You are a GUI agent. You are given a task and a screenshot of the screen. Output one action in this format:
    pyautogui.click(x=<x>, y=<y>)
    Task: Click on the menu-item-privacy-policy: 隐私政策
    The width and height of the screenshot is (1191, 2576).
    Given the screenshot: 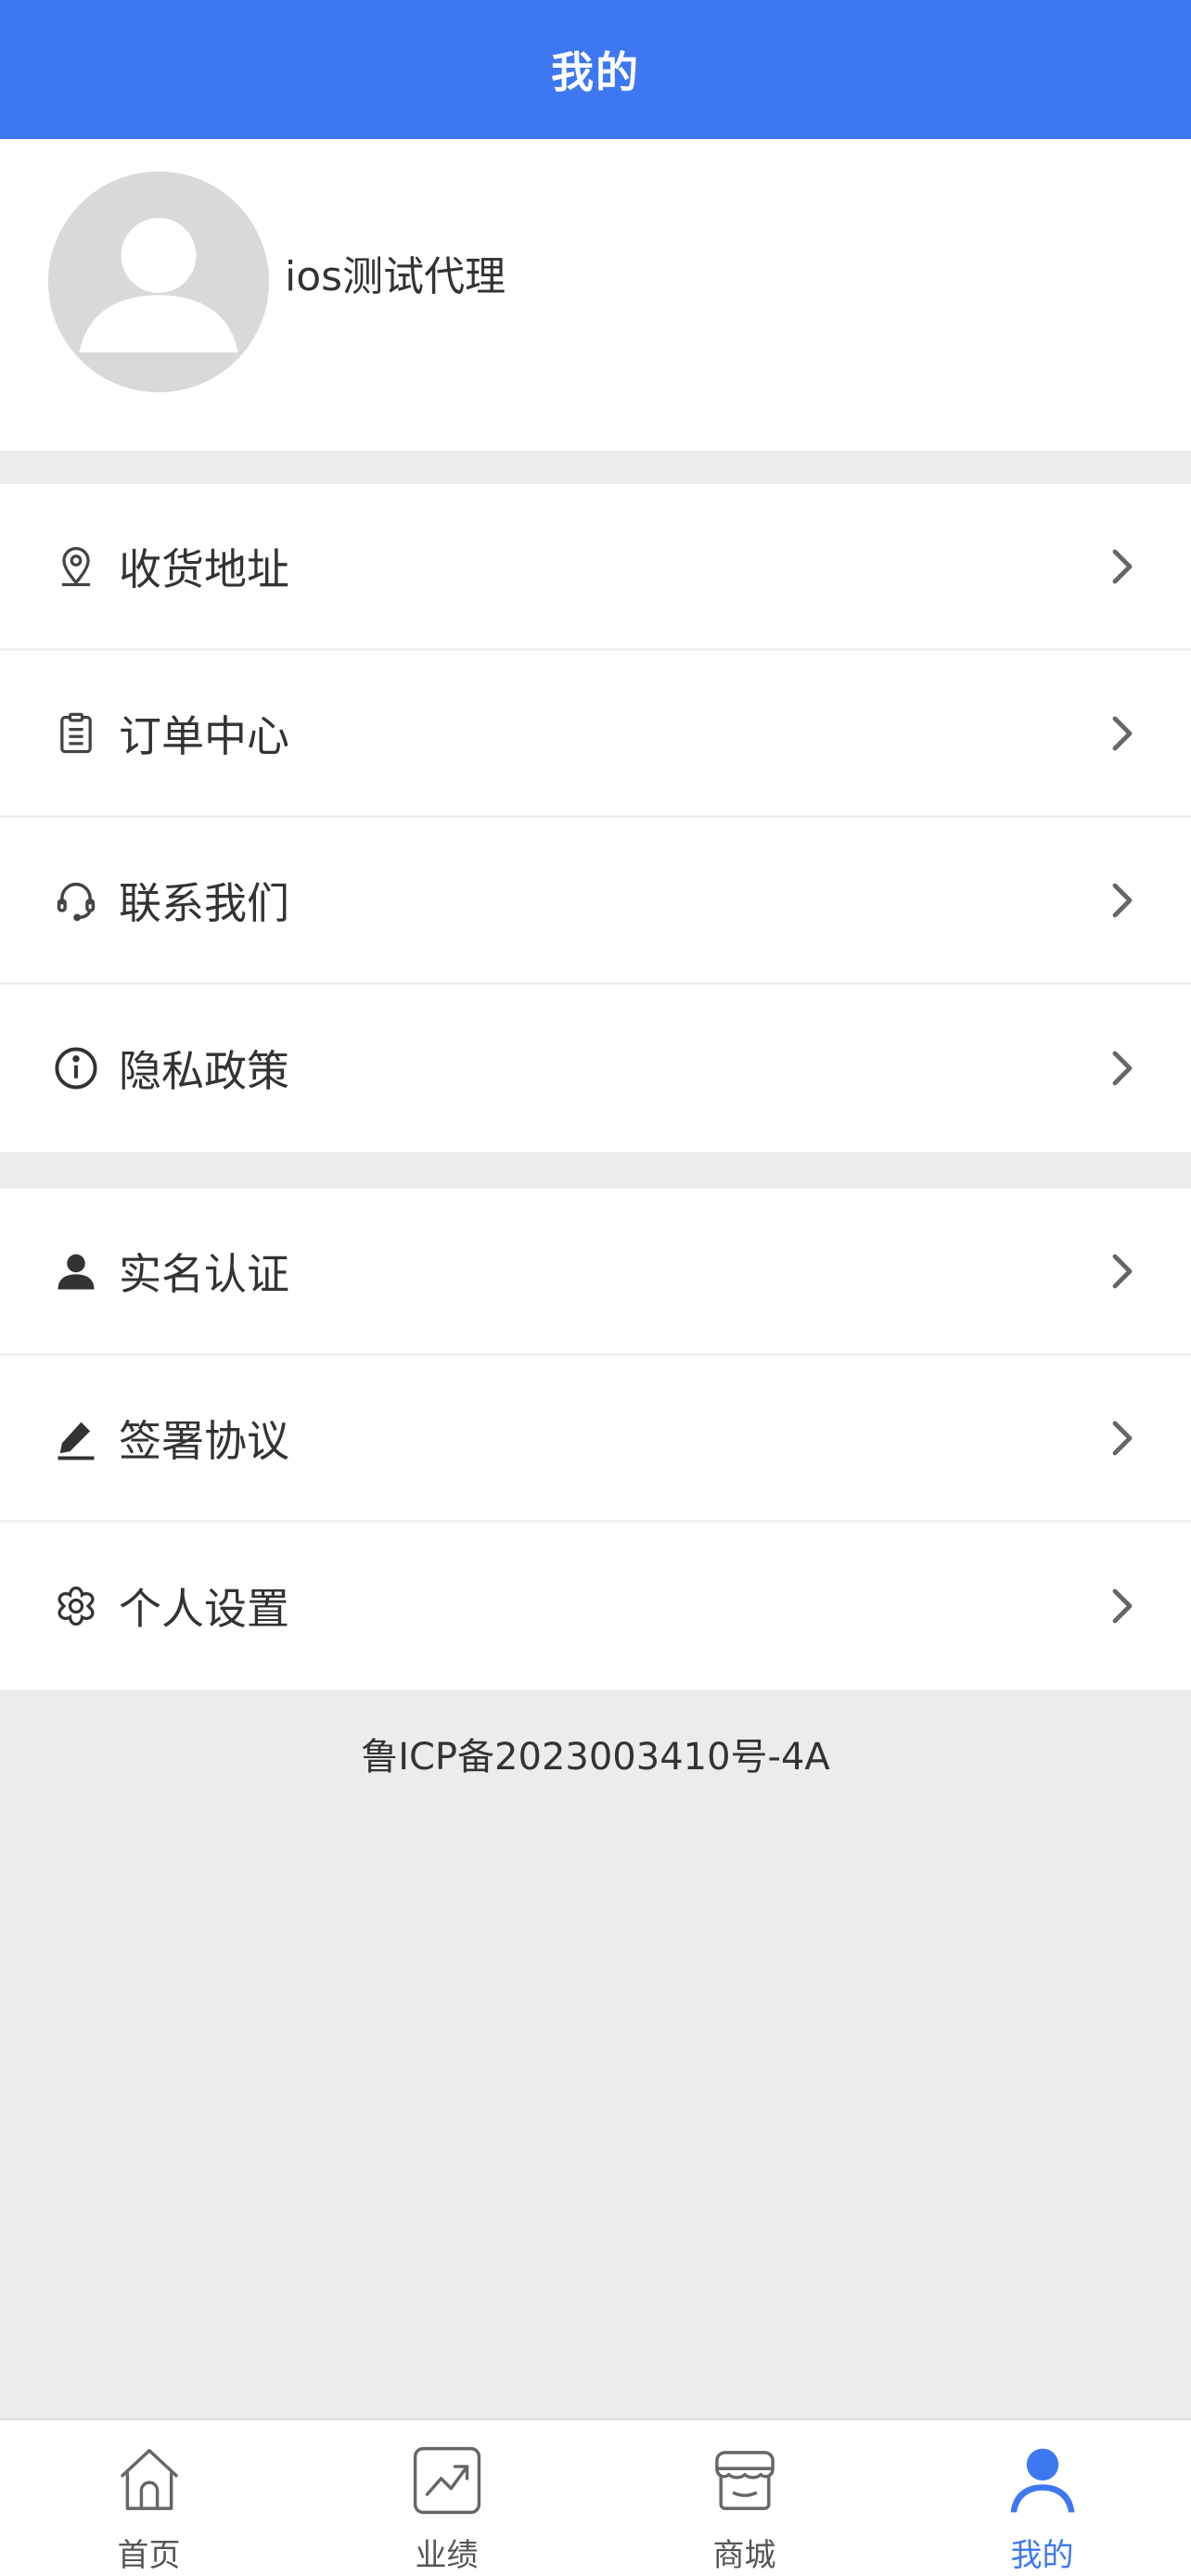 What is the action you would take?
    pyautogui.click(x=595, y=1069)
    